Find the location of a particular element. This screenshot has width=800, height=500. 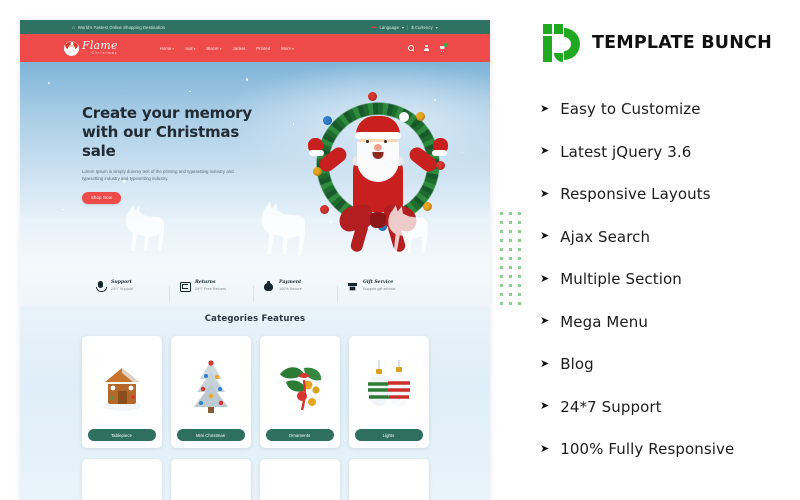

service-subtitle: 100% Secure is located at coordinates (290, 289).